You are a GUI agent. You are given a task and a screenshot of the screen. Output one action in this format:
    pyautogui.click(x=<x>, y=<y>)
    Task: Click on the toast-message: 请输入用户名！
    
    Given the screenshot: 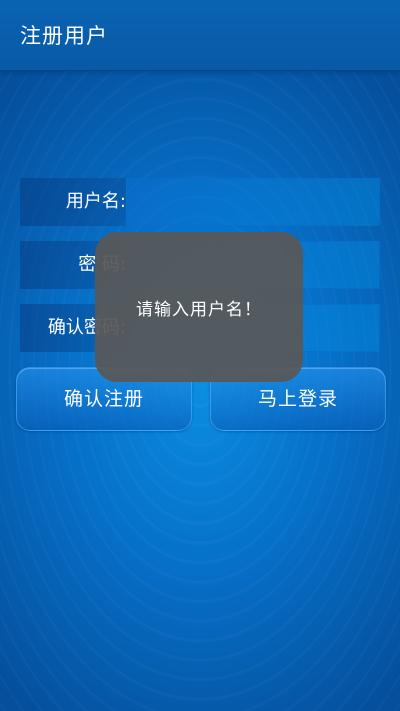 What is the action you would take?
    pyautogui.click(x=199, y=307)
    